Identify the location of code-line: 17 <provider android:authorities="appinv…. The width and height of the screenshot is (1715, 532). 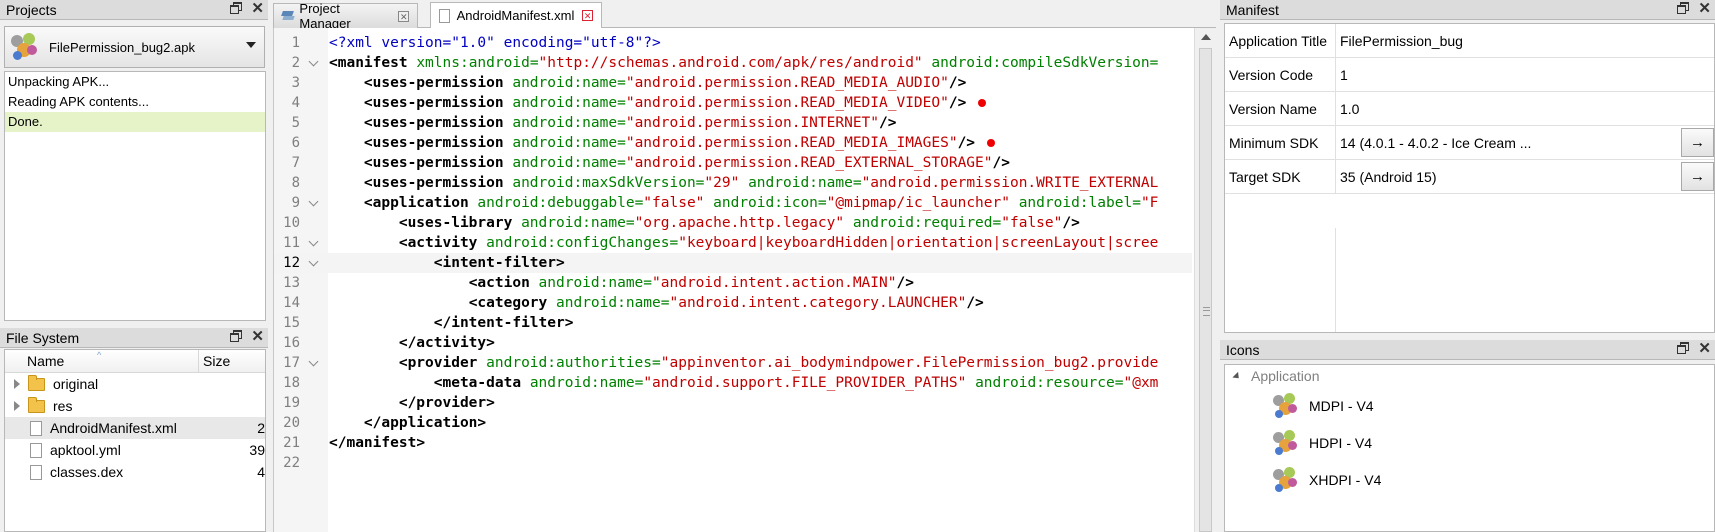
(733, 363).